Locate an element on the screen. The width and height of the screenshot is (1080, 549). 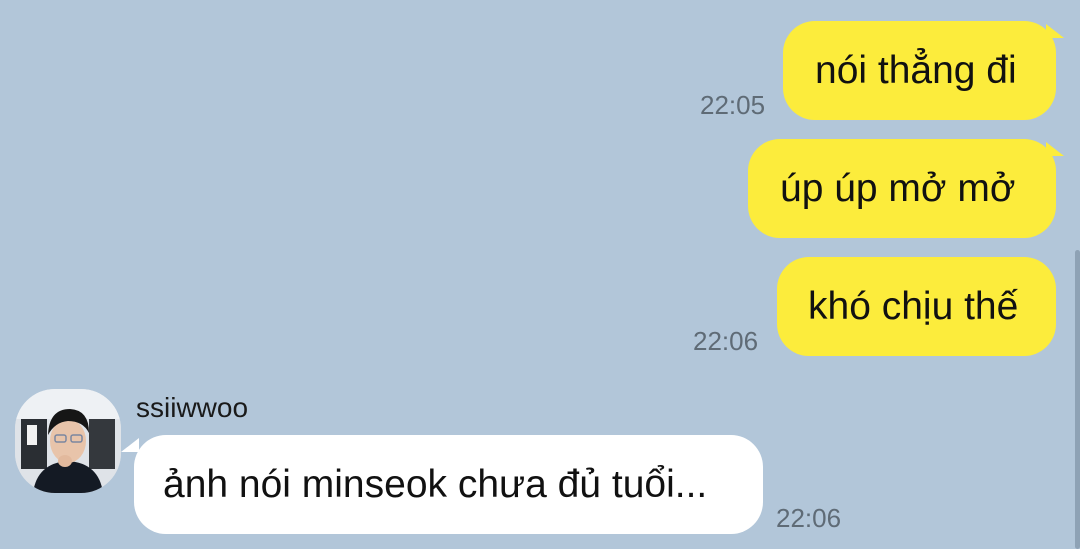
message-text: nói thẳng đi is located at coordinates (916, 70).